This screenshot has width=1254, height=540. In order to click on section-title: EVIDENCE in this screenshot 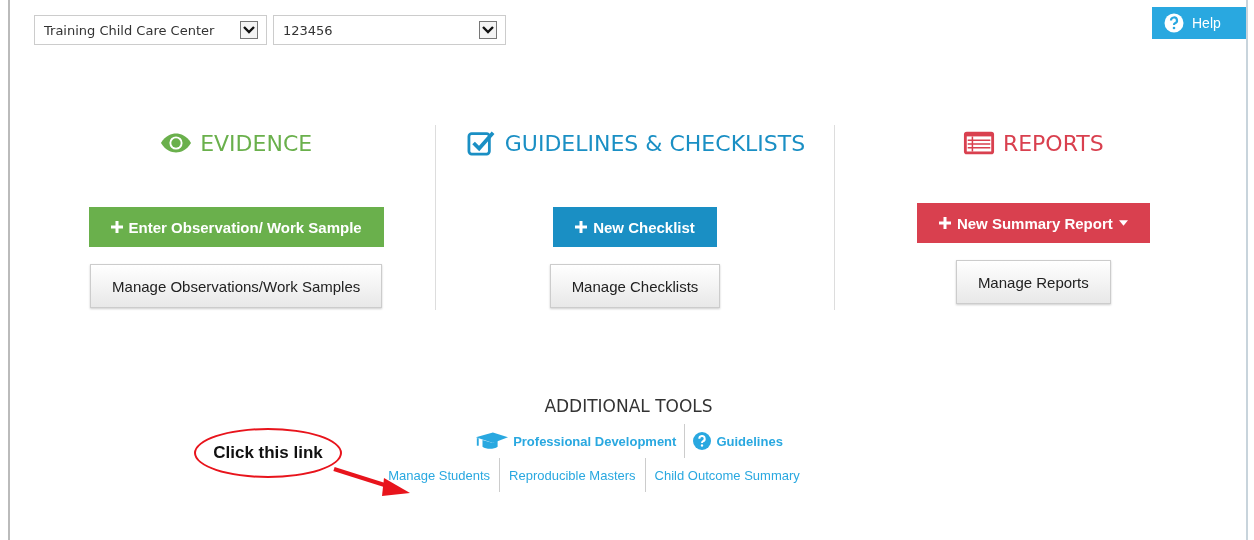, I will do `click(256, 143)`.